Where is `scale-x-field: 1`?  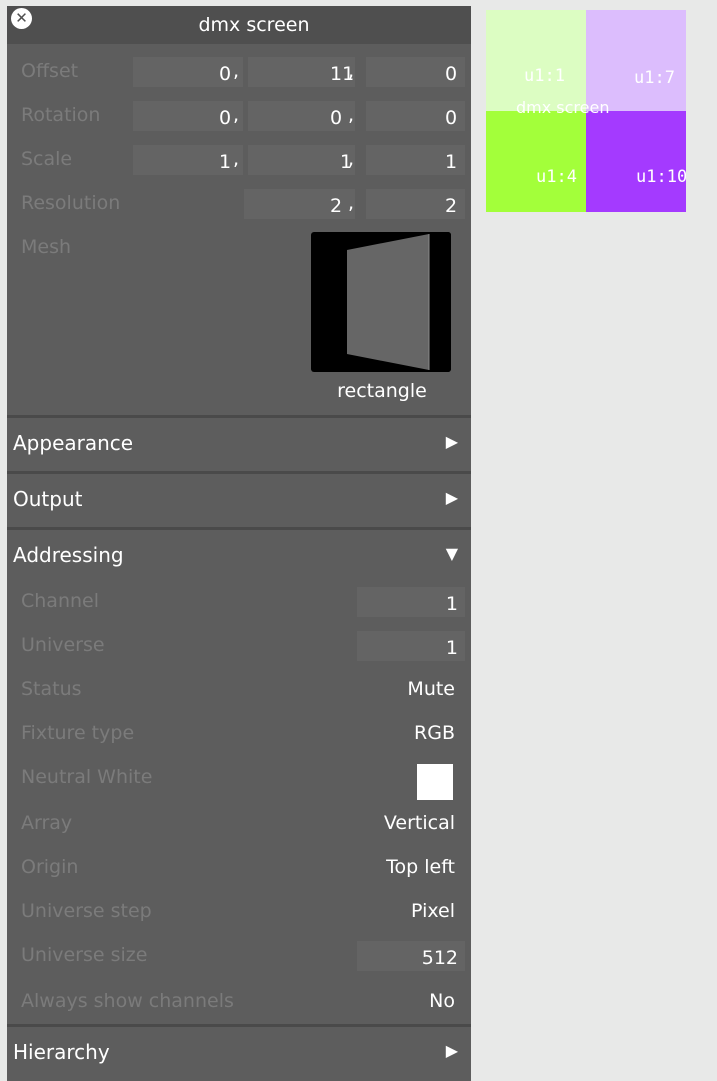
scale-x-field: 1 is located at coordinates (188, 160).